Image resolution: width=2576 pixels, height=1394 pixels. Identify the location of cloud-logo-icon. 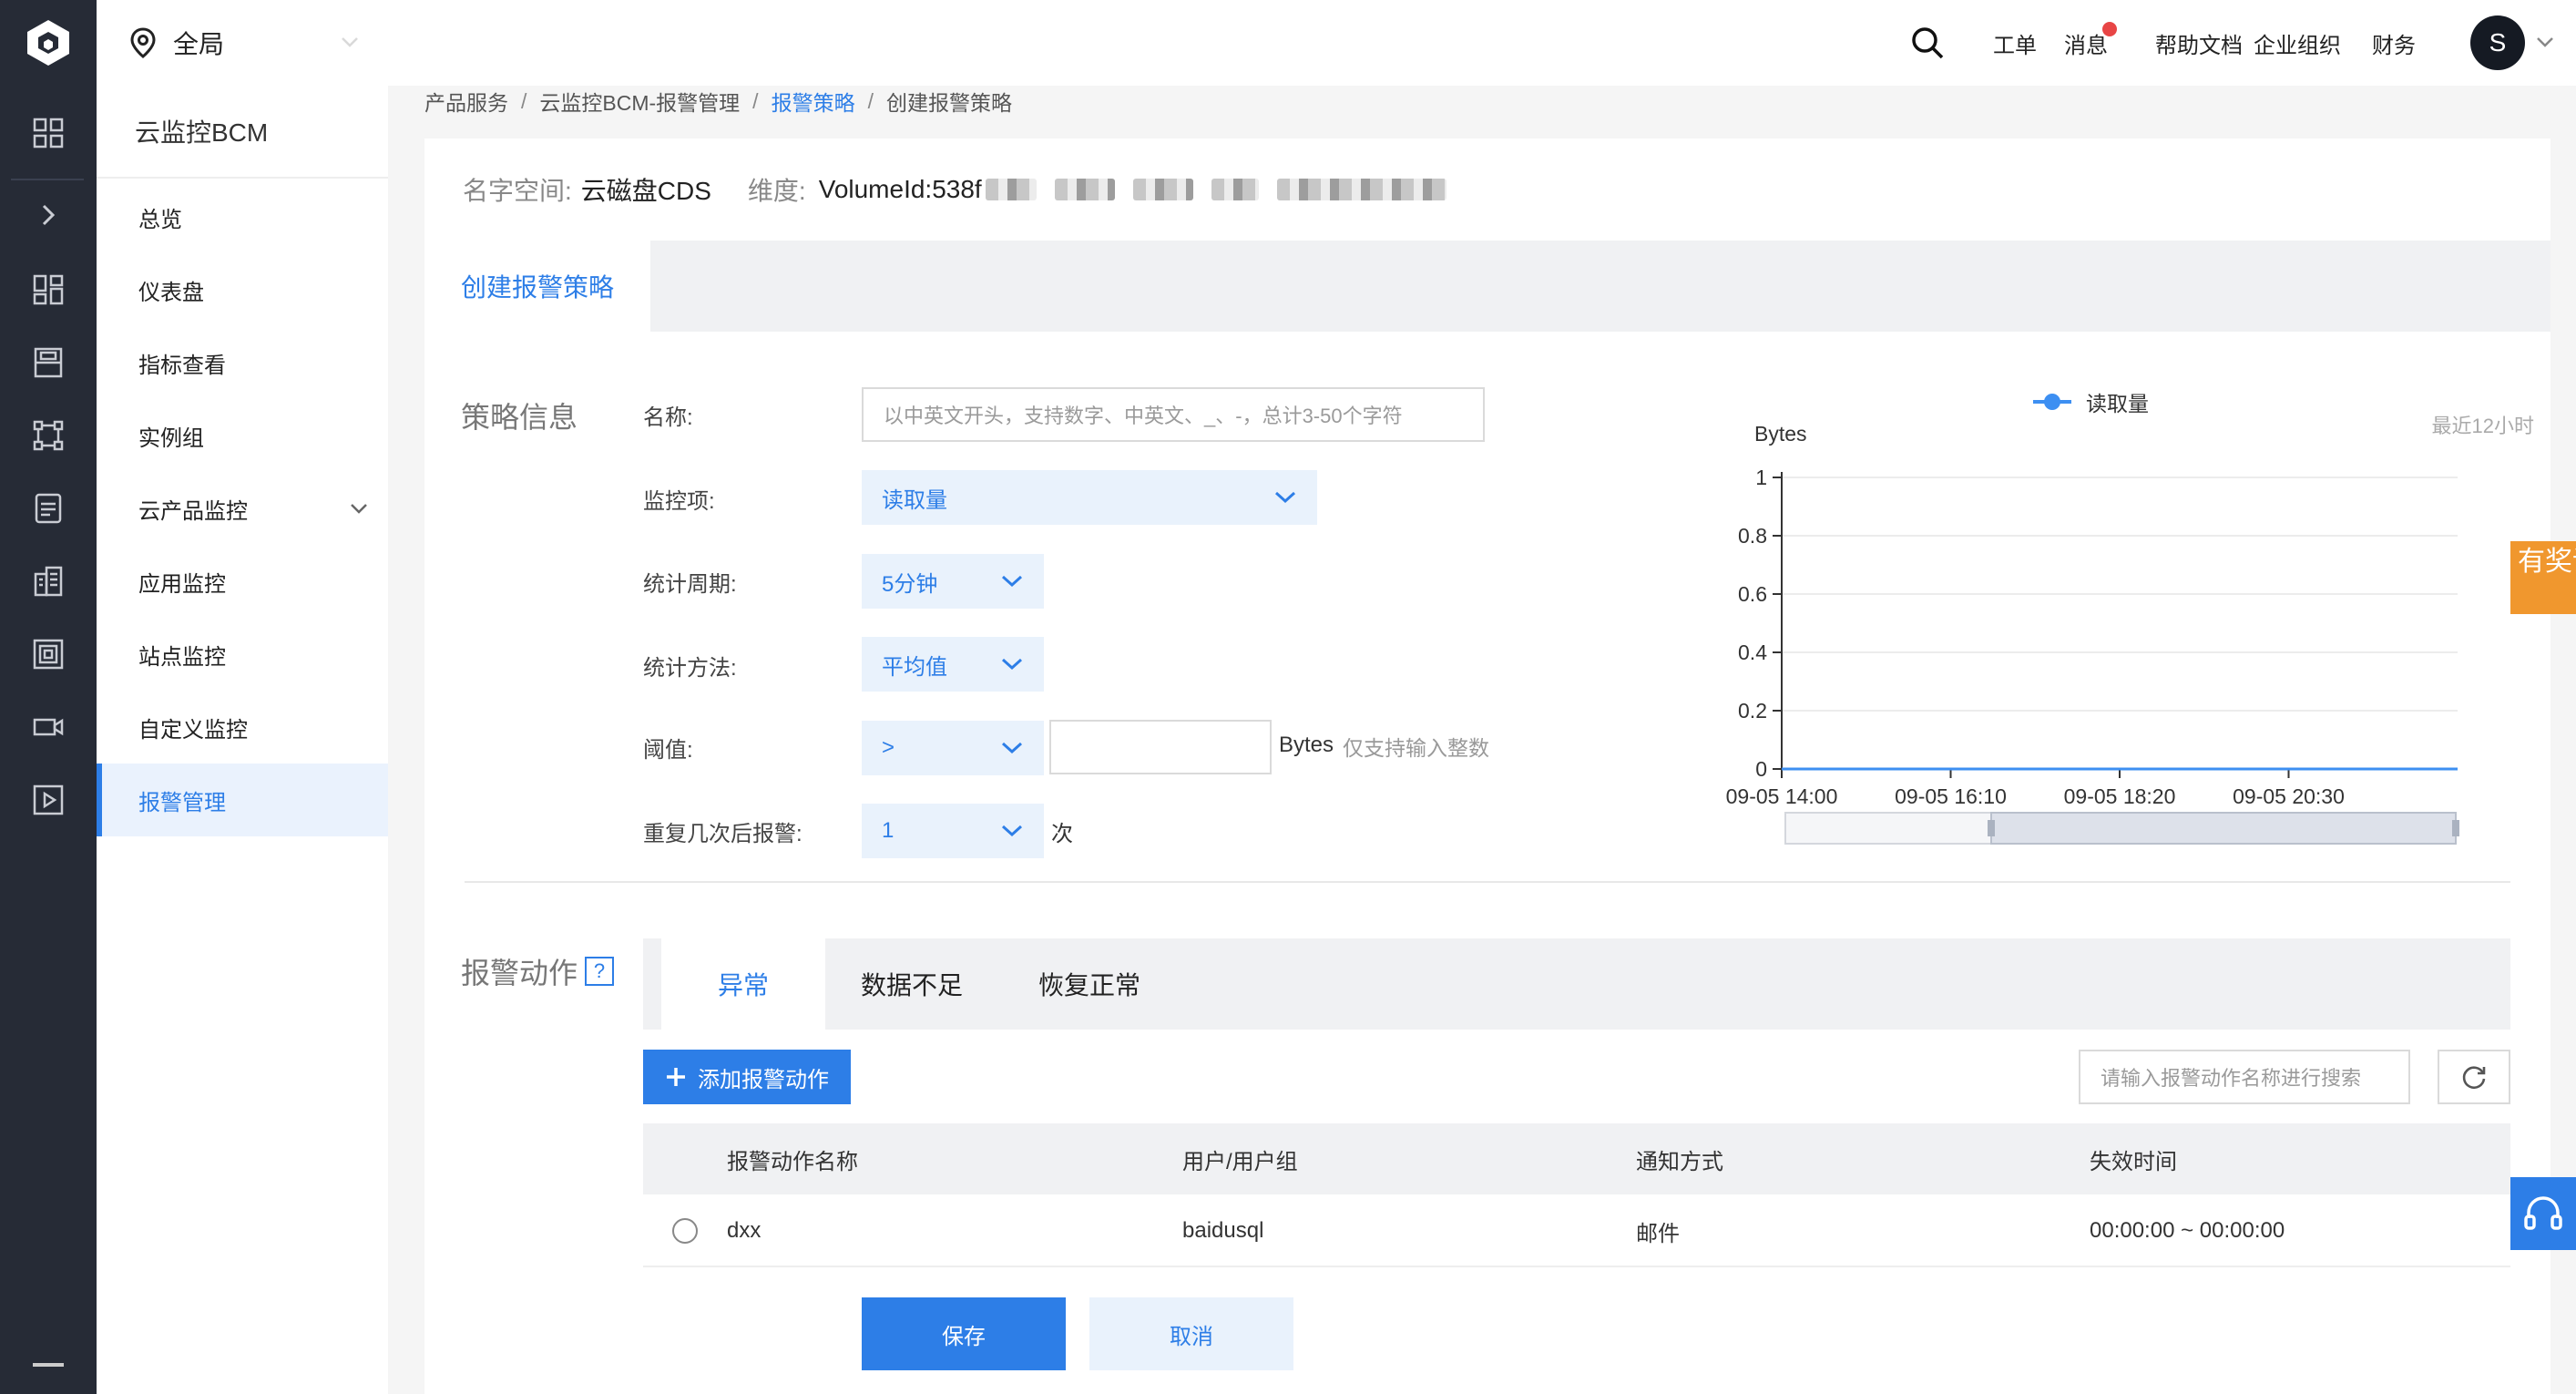
(48, 43).